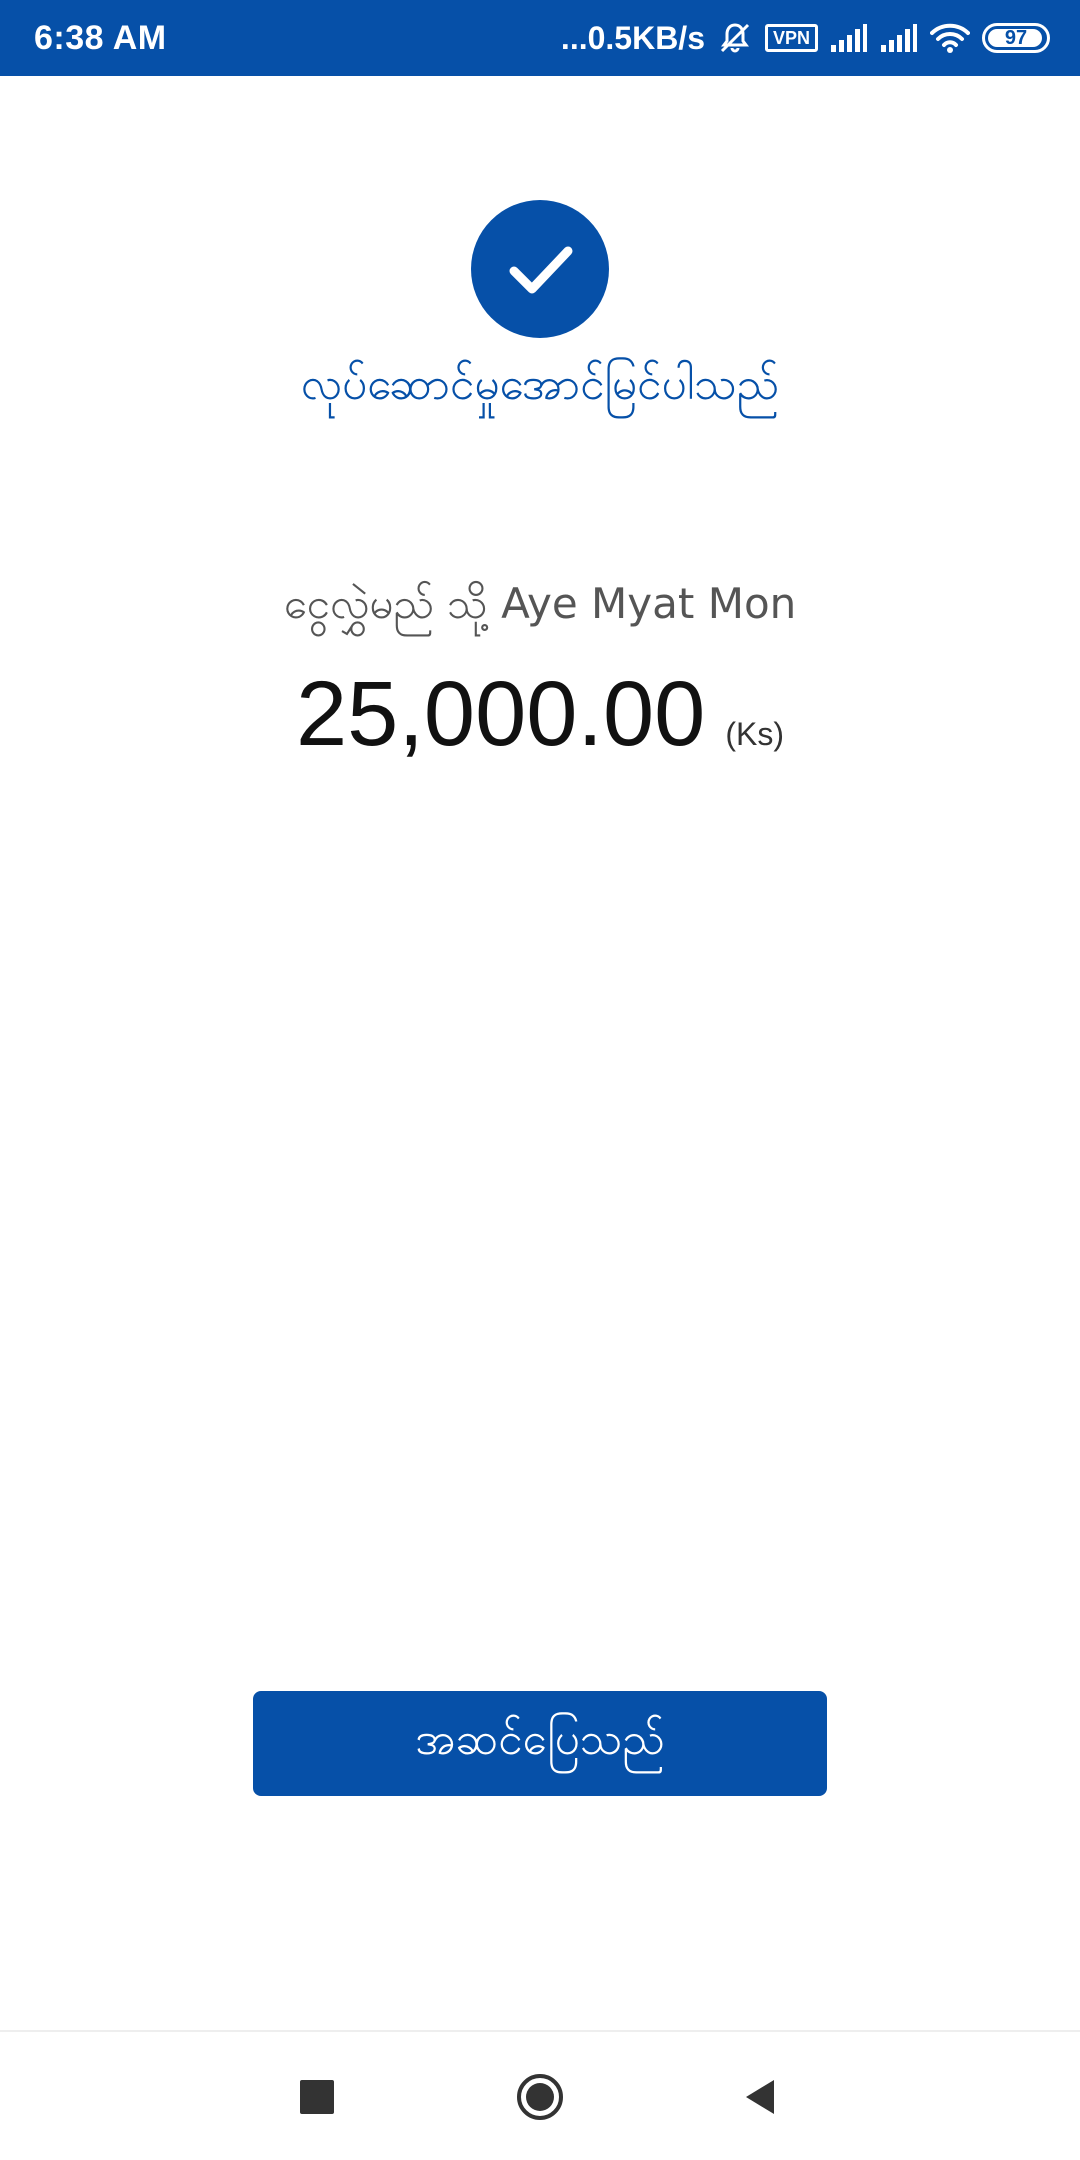 The image size is (1080, 2160). What do you see at coordinates (540, 1739) in the screenshot?
I see `done-button-label: အဆင်ပြေသည်` at bounding box center [540, 1739].